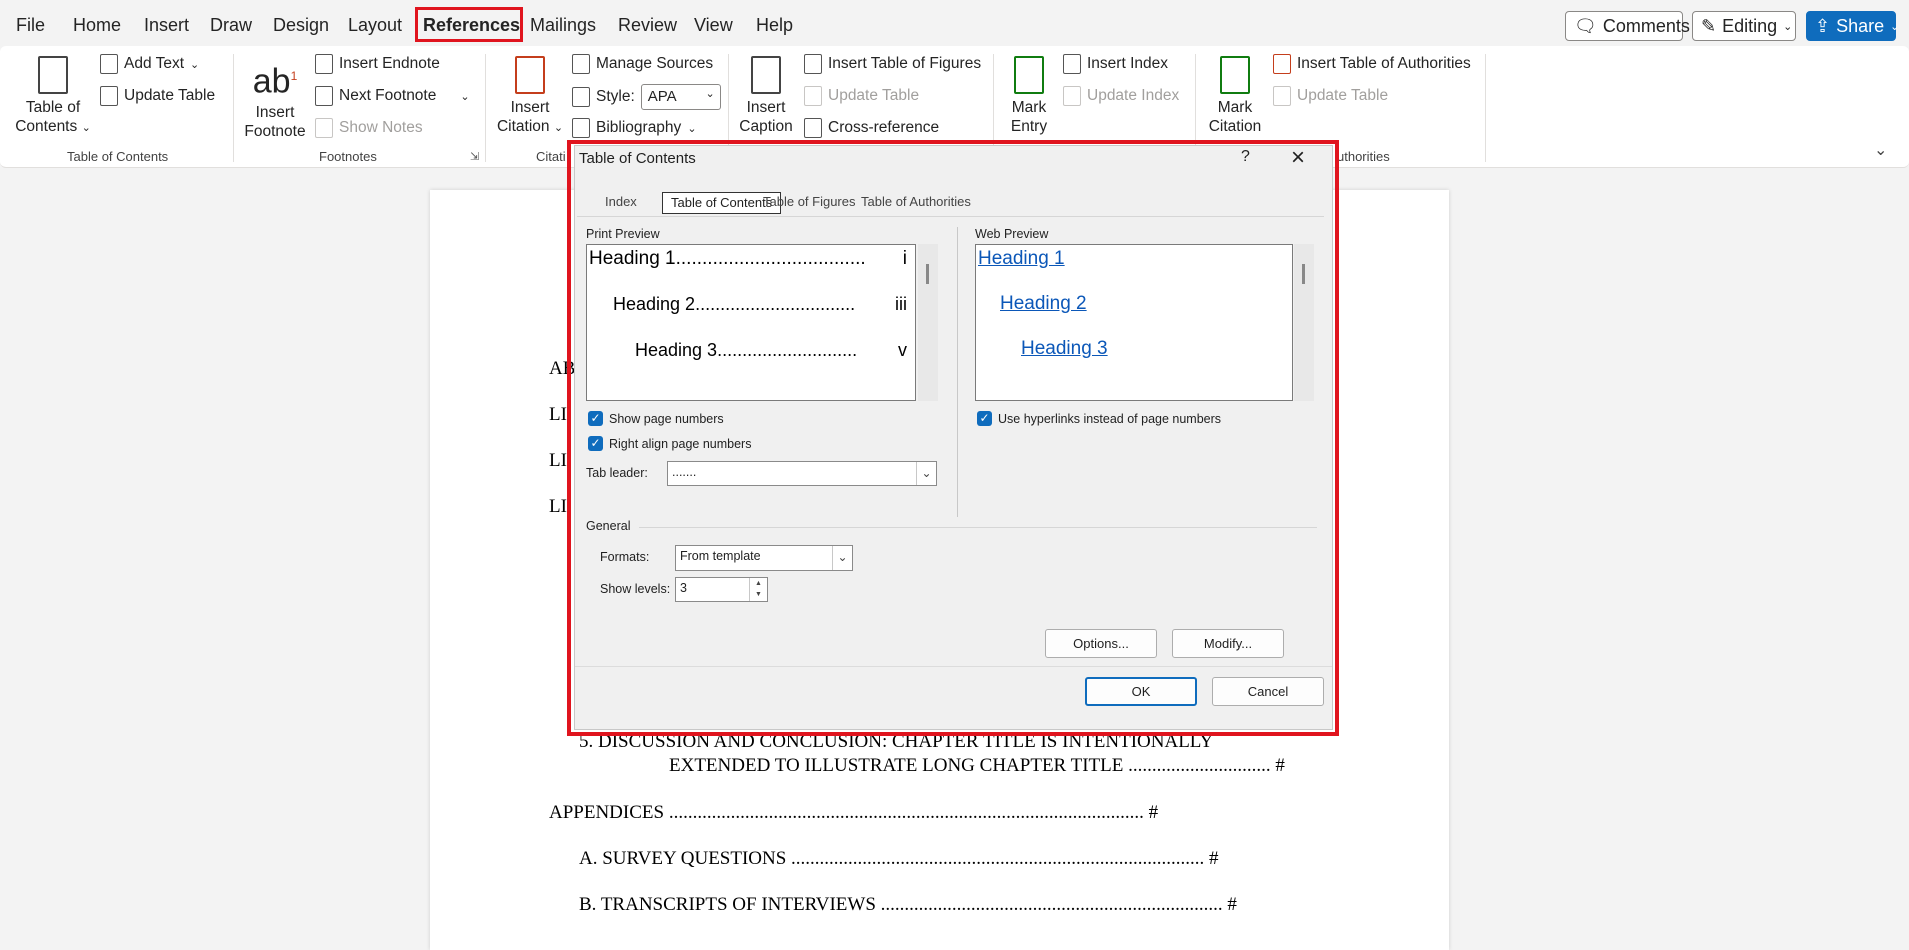 The width and height of the screenshot is (1909, 950). I want to click on style-select: APA ⌄, so click(680, 97).